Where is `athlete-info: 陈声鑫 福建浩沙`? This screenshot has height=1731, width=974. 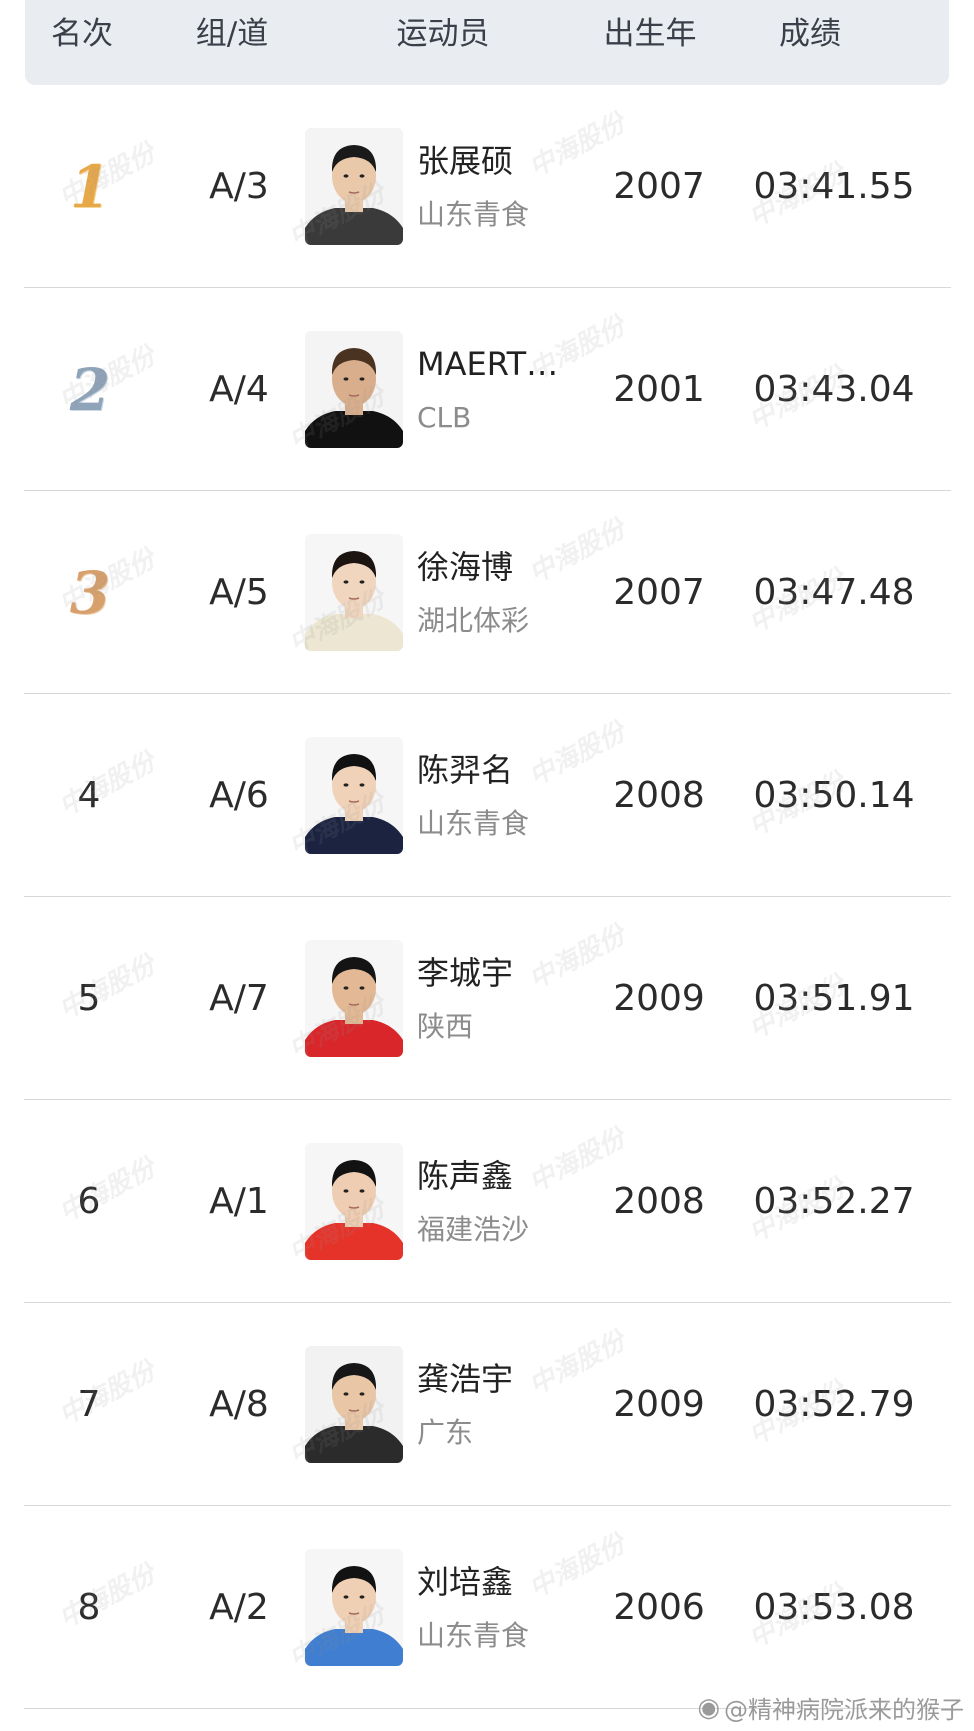
athlete-info: 陈声鑫 福建浩沙 is located at coordinates (473, 1202).